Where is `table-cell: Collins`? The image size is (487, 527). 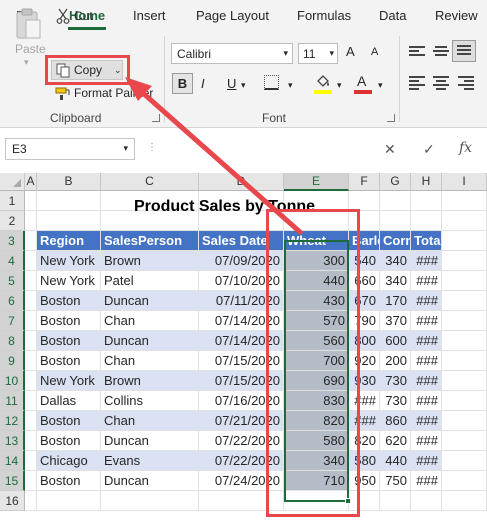
table-cell: Collins is located at coordinates (150, 401).